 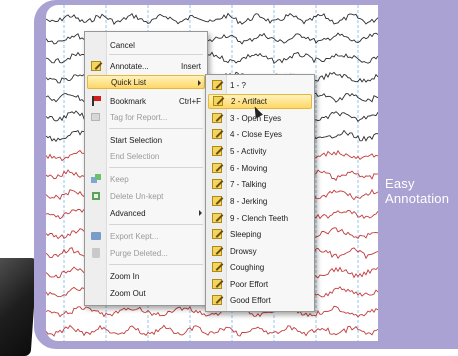 I want to click on quick-list-label: Coughing, so click(x=247, y=267).